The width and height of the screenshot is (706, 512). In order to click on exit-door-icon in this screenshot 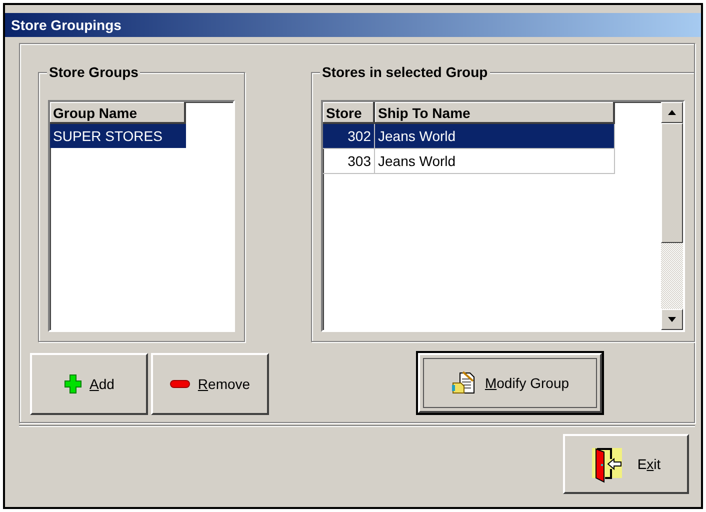, I will do `click(607, 464)`.